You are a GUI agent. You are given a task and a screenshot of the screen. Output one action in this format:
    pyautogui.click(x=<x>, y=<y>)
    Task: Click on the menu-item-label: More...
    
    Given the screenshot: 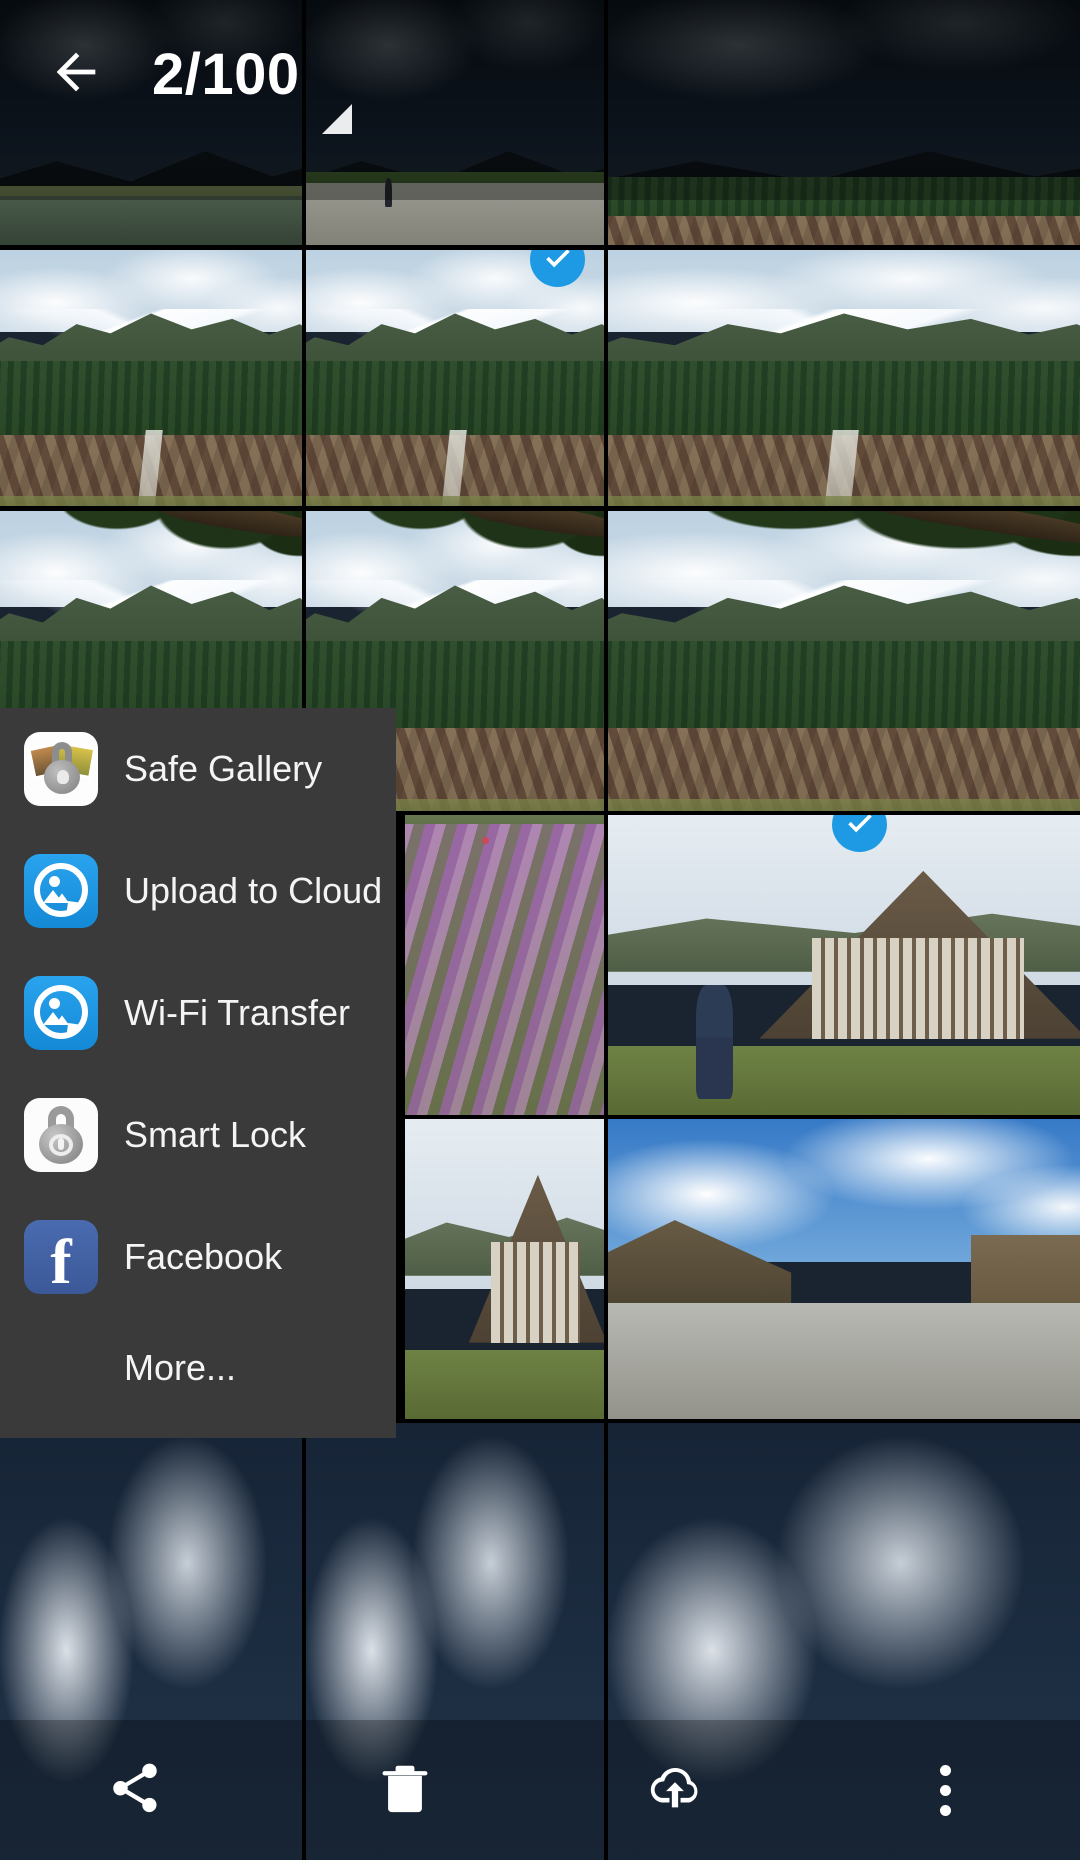 What is the action you would take?
    pyautogui.click(x=180, y=1367)
    